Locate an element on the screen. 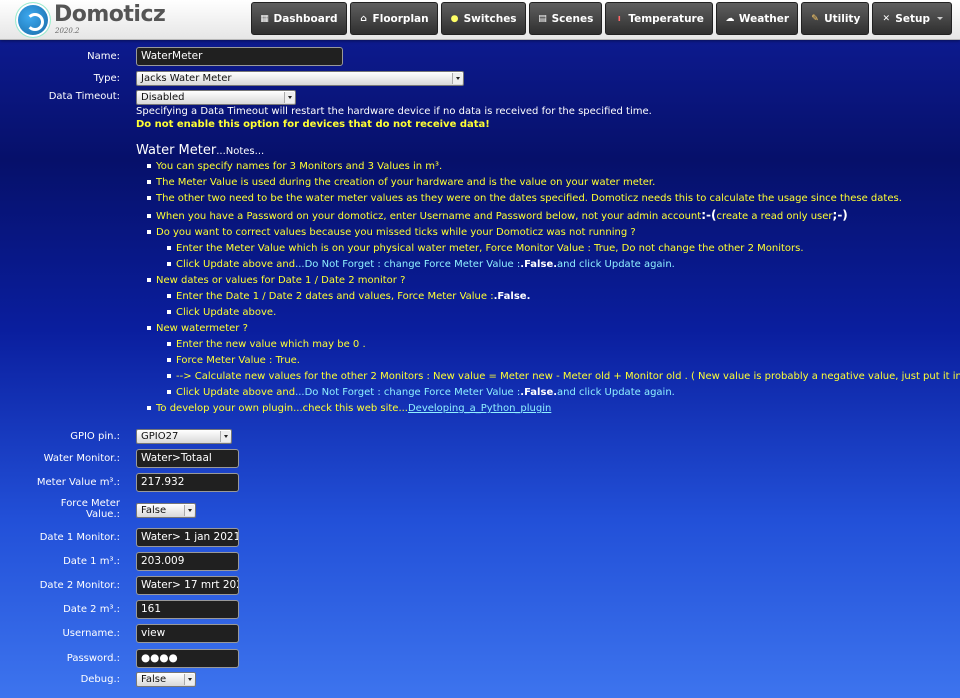 Image resolution: width=960 pixels, height=698 pixels. nav-temperature-button: ı Temperature is located at coordinates (659, 18).